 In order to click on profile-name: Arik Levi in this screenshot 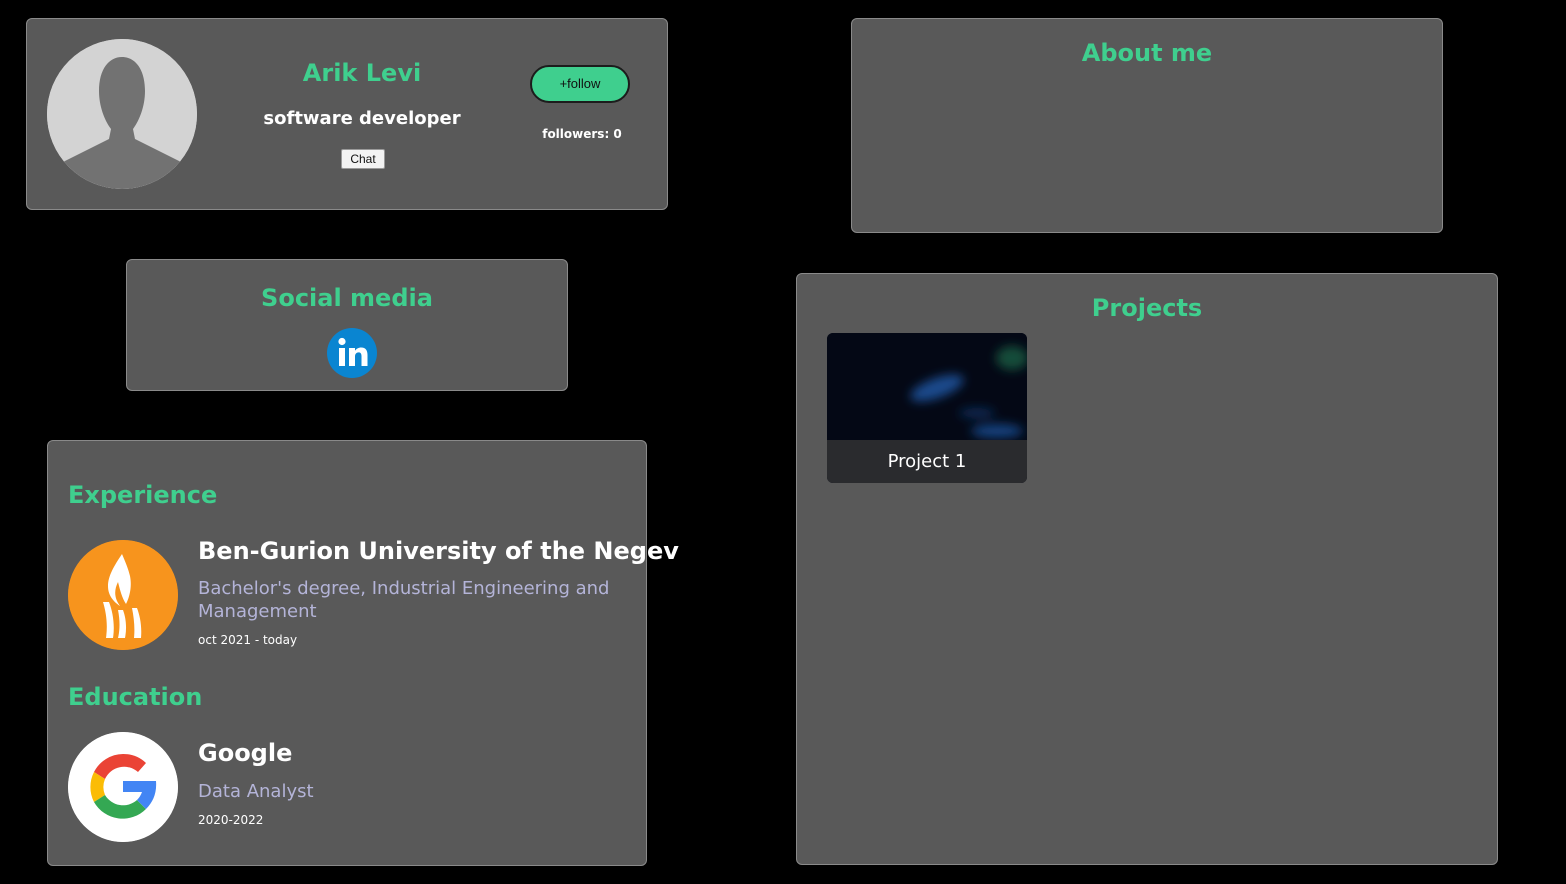, I will do `click(362, 73)`.